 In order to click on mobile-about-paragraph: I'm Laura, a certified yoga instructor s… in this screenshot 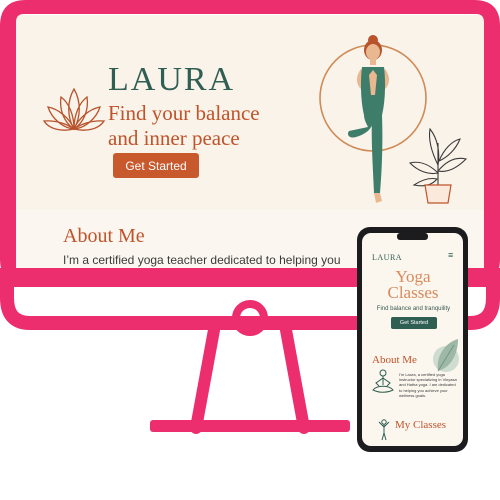, I will do `click(428, 385)`.